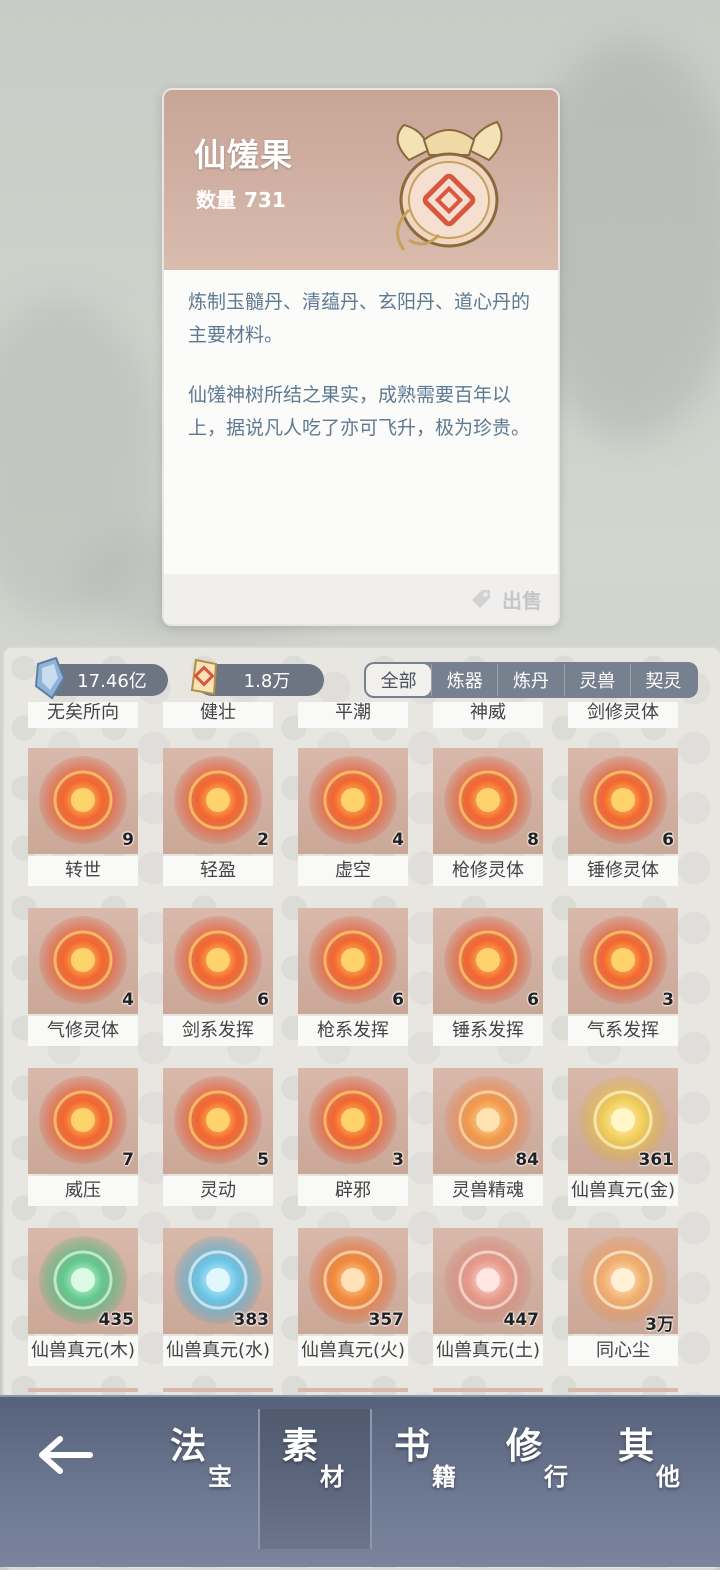  Describe the element at coordinates (596, 680) in the screenshot. I see `tab-spirit-beast: 灵兽` at that location.